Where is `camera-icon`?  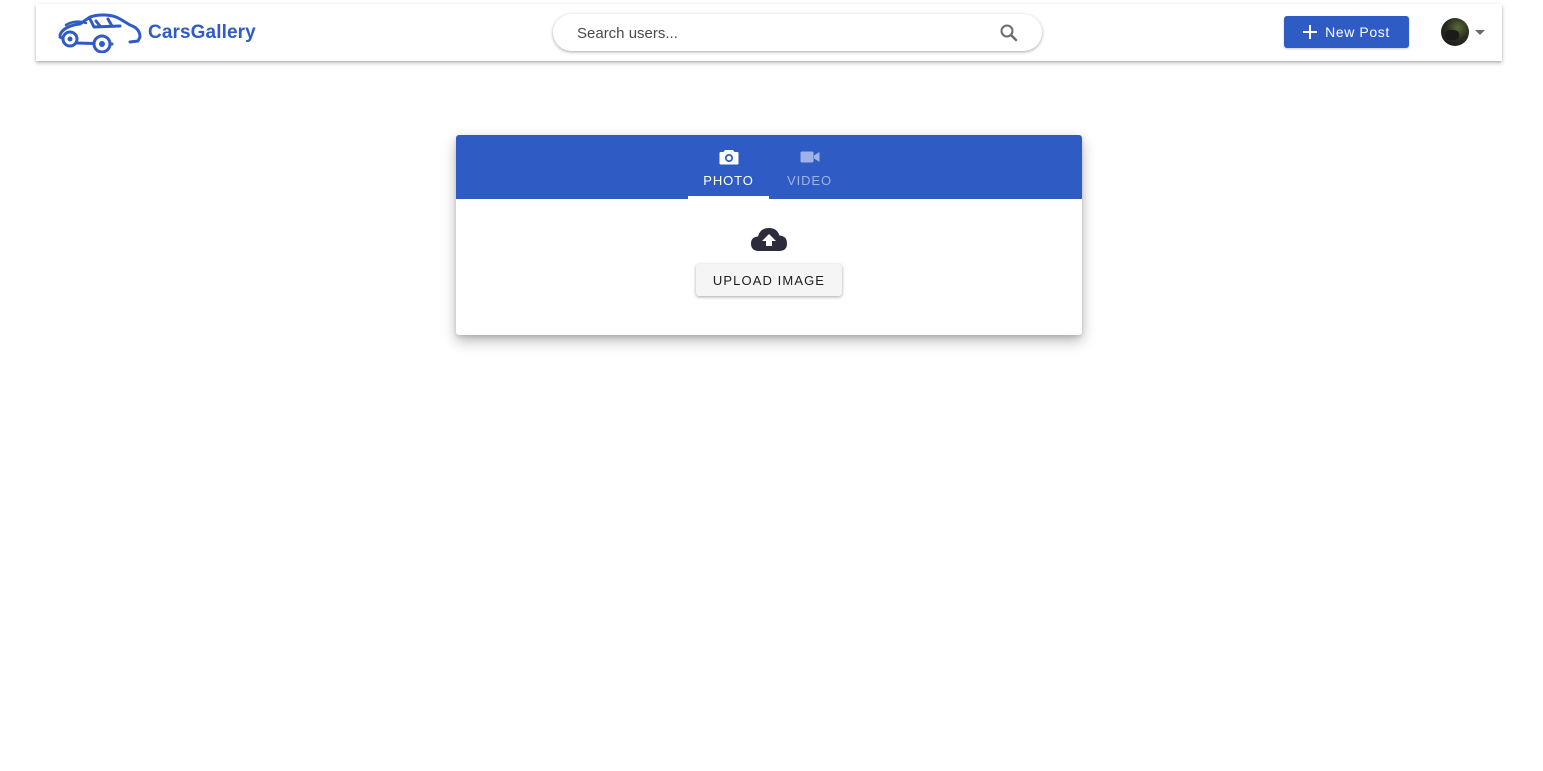 camera-icon is located at coordinates (729, 157).